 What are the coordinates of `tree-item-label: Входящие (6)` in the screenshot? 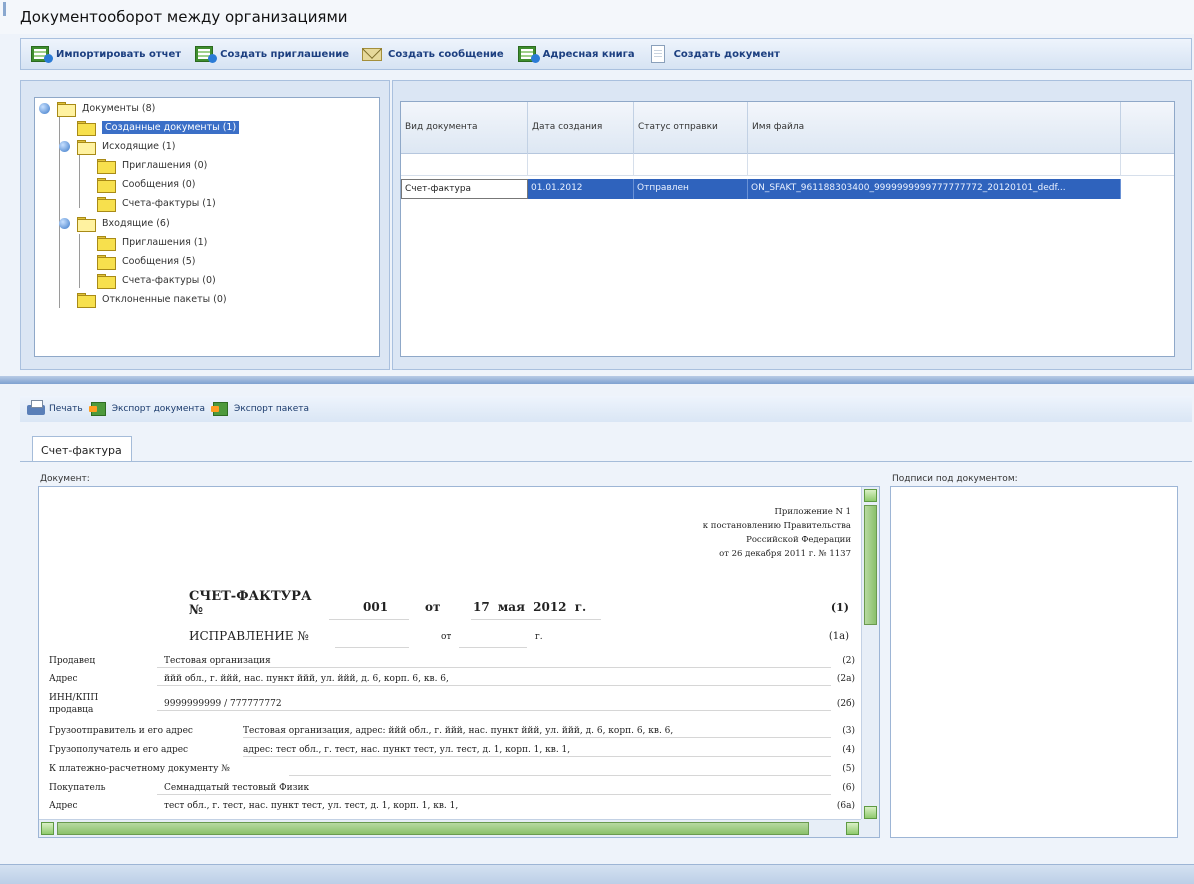 It's located at (136, 223).